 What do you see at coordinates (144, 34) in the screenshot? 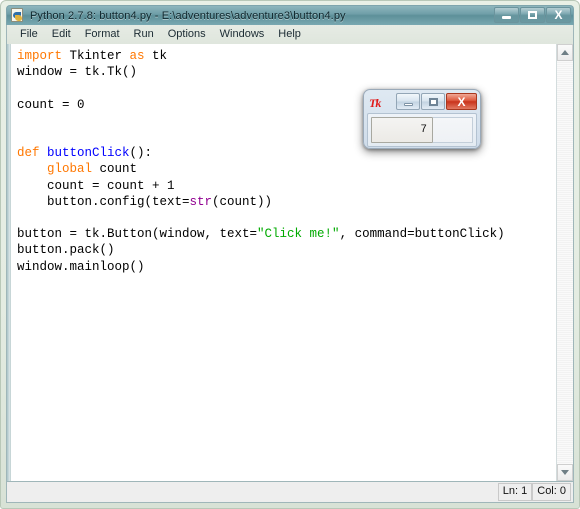
I see `menu-item-run: Run` at bounding box center [144, 34].